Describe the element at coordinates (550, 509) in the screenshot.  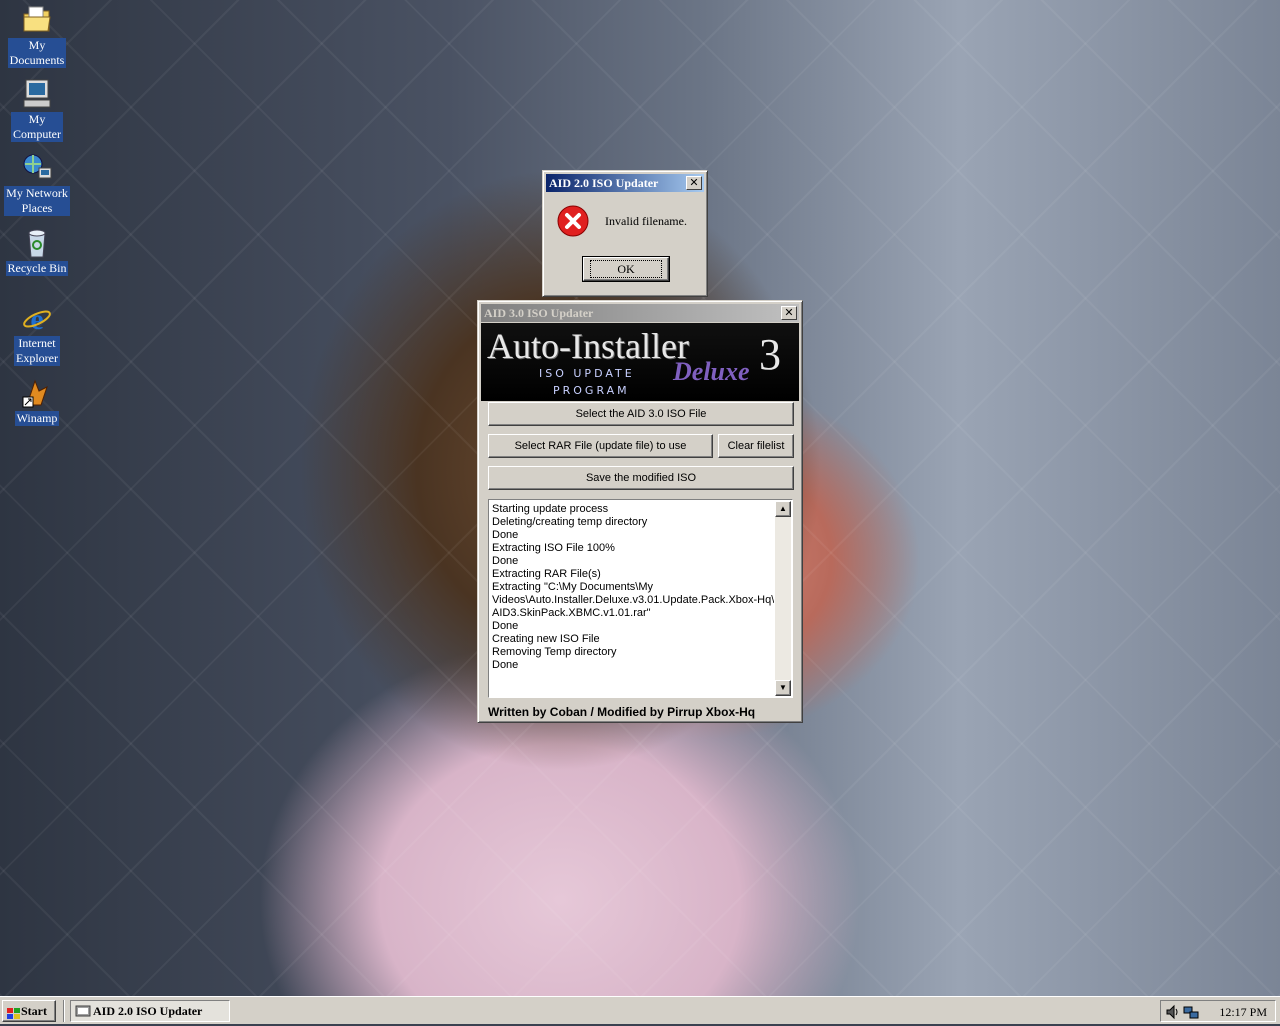
I see `log-line: Starting update process` at that location.